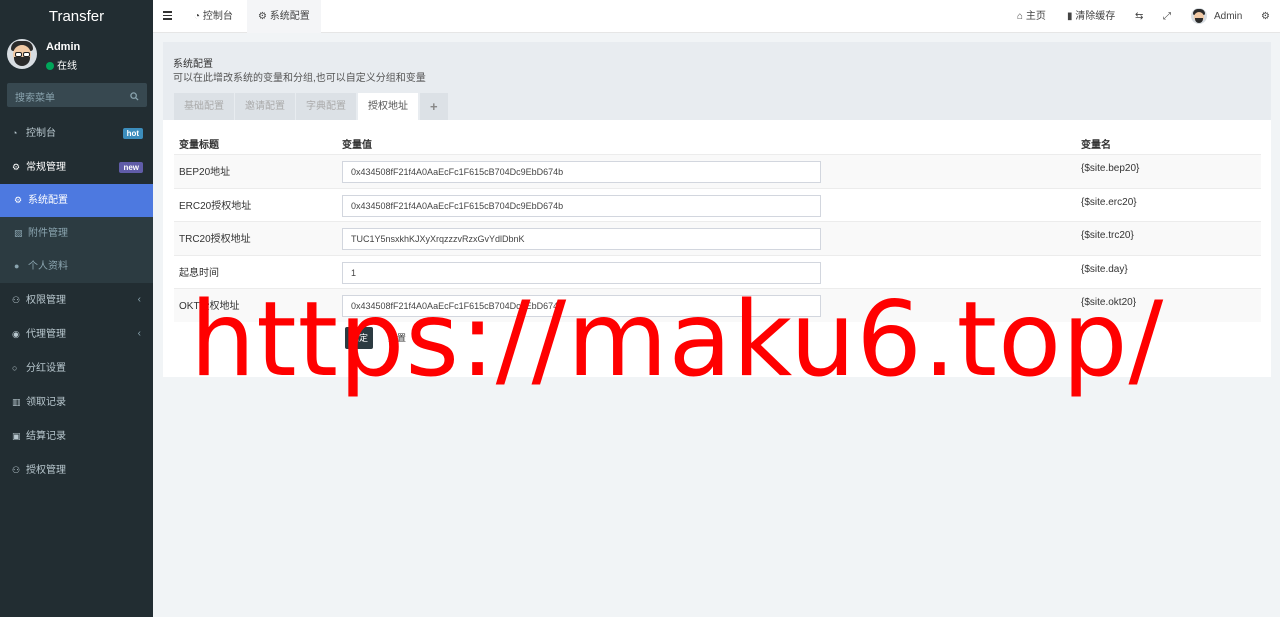 This screenshot has width=1280, height=617. Describe the element at coordinates (199, 273) in the screenshot. I see `row-title: 起息时间` at that location.